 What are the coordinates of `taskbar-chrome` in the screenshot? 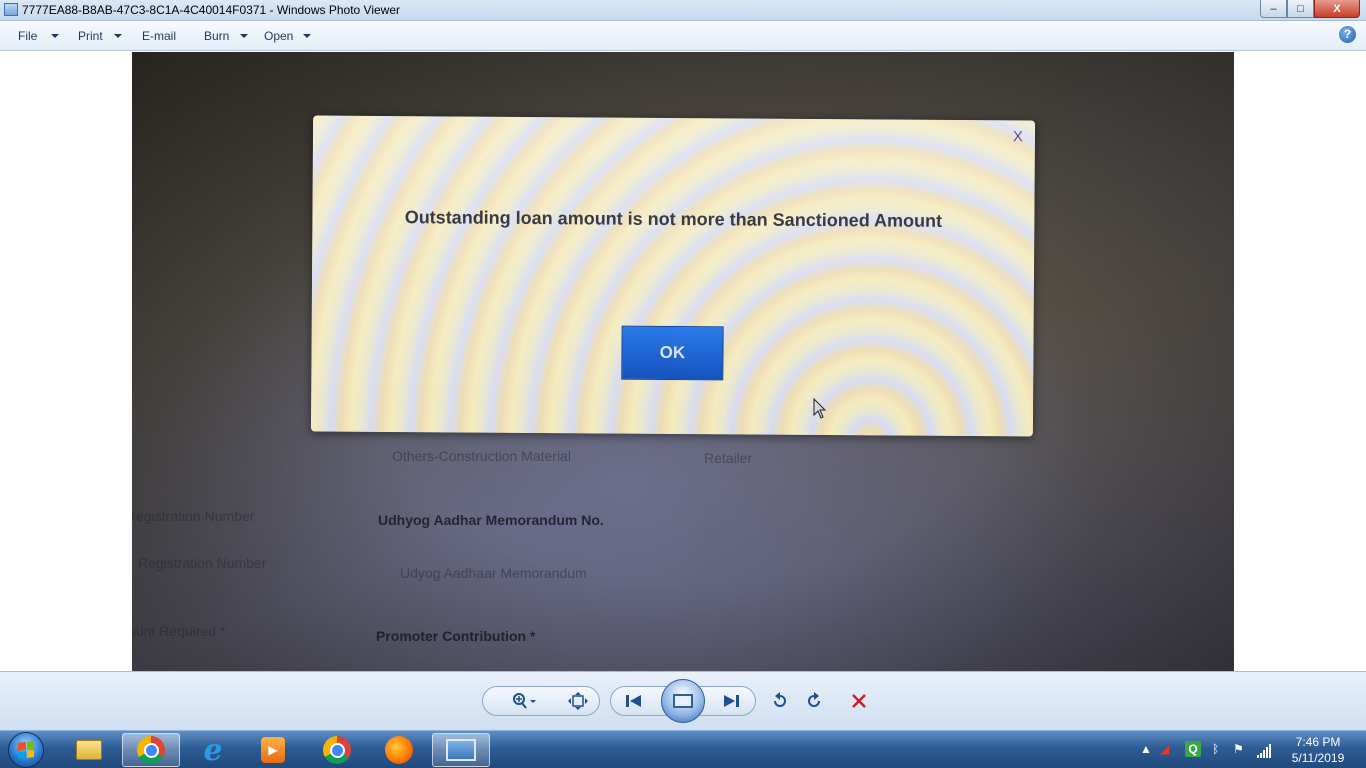 It's located at (151, 750).